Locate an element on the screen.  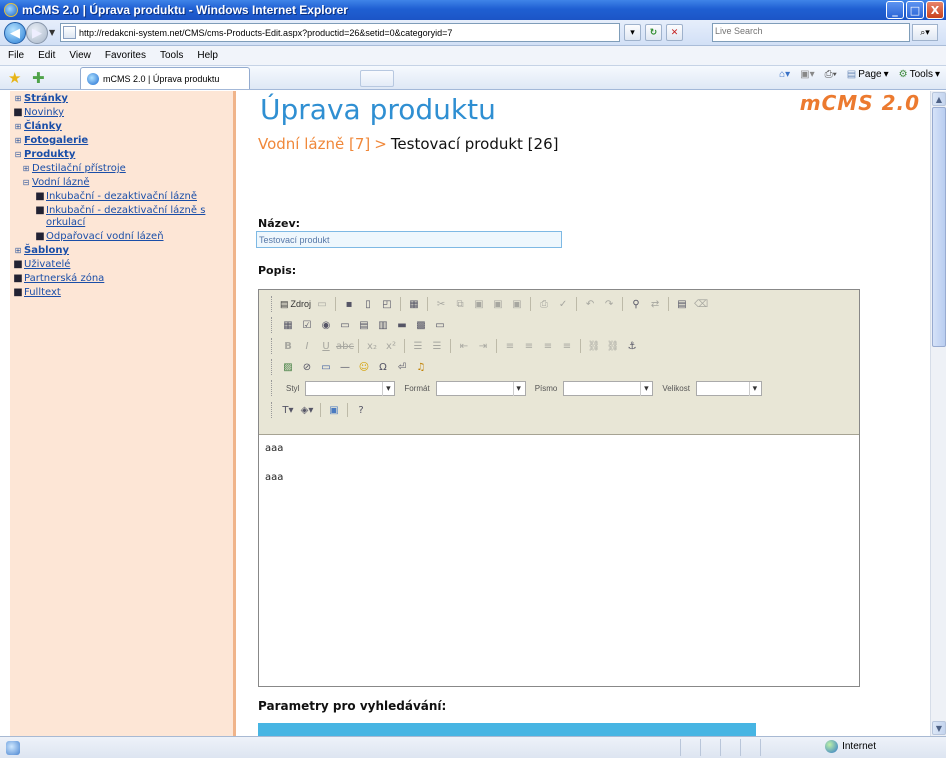
sidebar-link: Inkubační - dezaktivační lázně is located at coordinates (121, 197).